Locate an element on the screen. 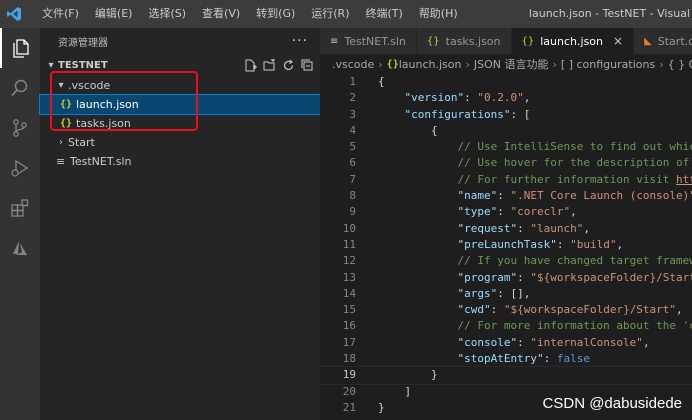  code-line: 10 "request": "launch", is located at coordinates (506, 229).